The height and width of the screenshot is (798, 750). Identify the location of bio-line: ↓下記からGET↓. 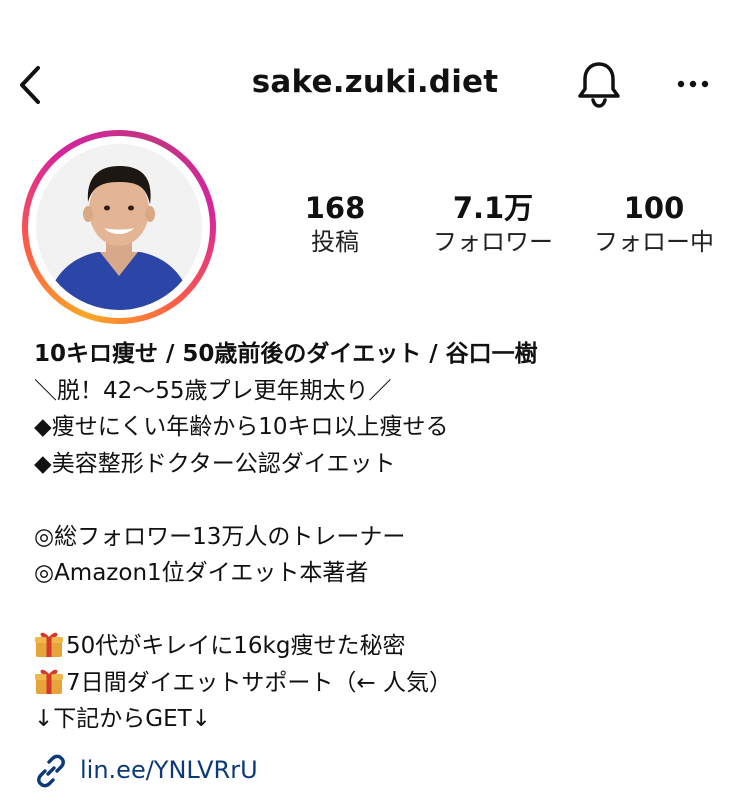
(122, 719).